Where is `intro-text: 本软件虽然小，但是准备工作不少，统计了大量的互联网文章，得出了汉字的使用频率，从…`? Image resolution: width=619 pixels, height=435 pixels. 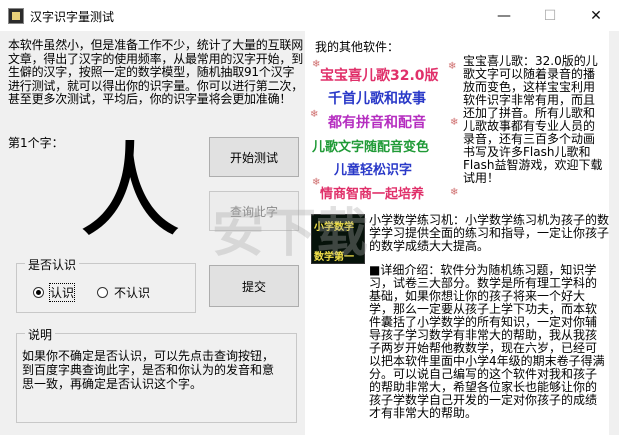
intro-text: 本软件虽然小，但是准备工作不少，统计了大量的互联网文章，得出了汉字的使用频率，从… is located at coordinates (156, 72).